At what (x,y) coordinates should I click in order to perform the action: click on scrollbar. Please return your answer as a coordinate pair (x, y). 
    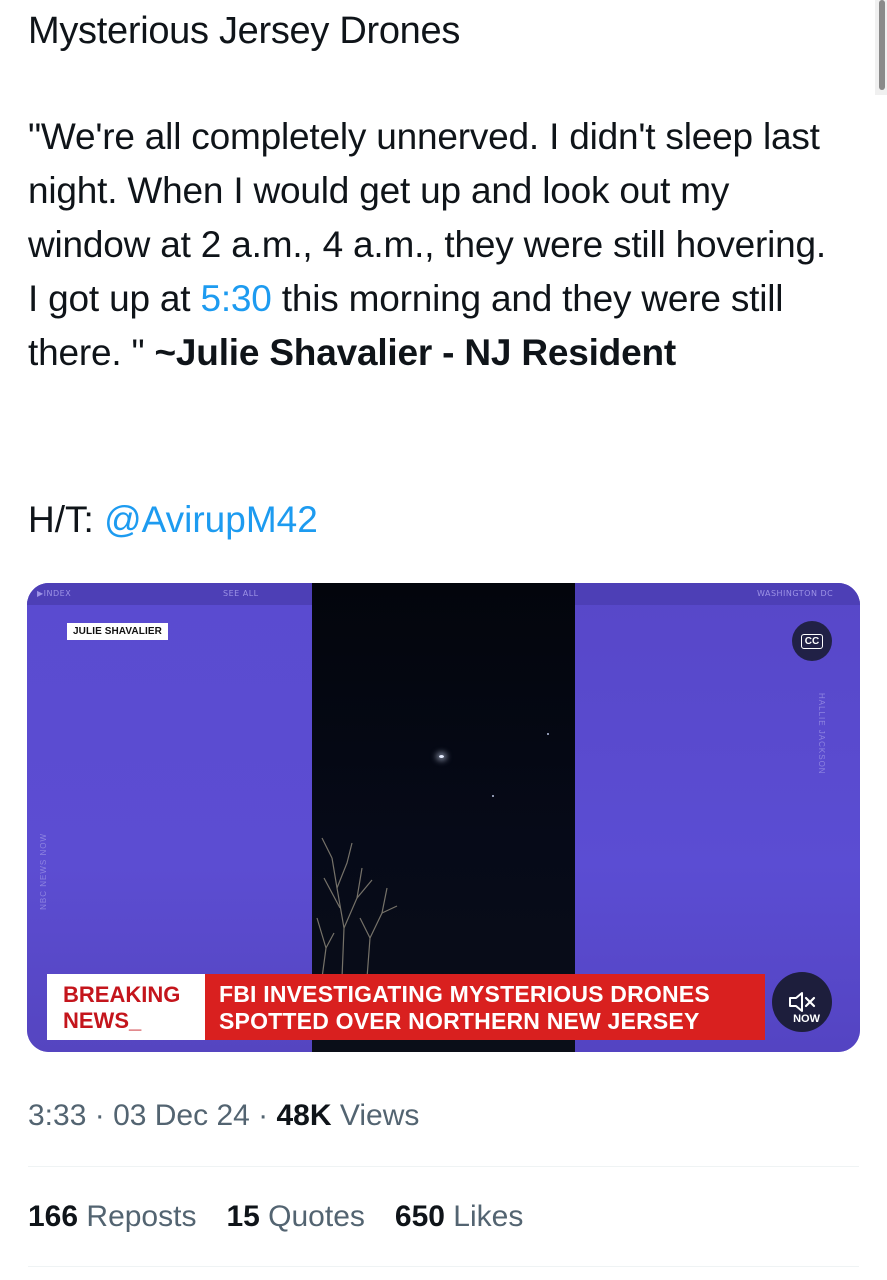
    Looking at the image, I should click on (881, 47).